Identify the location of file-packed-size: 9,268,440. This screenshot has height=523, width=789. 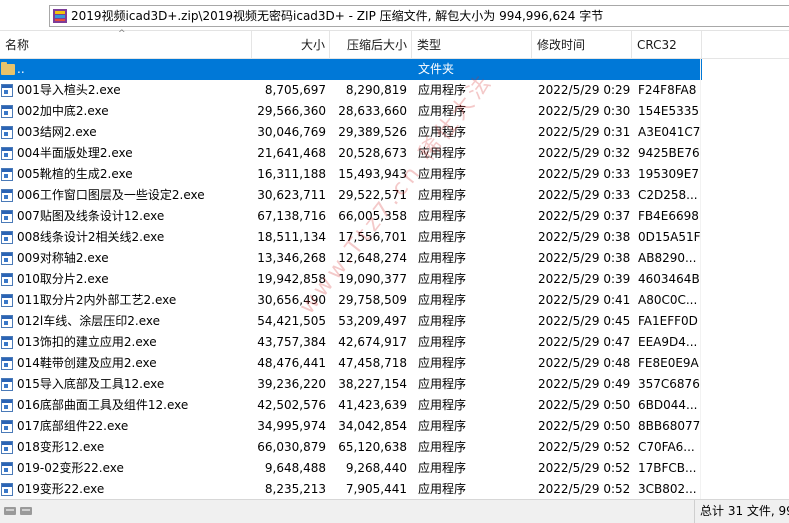
(376, 468).